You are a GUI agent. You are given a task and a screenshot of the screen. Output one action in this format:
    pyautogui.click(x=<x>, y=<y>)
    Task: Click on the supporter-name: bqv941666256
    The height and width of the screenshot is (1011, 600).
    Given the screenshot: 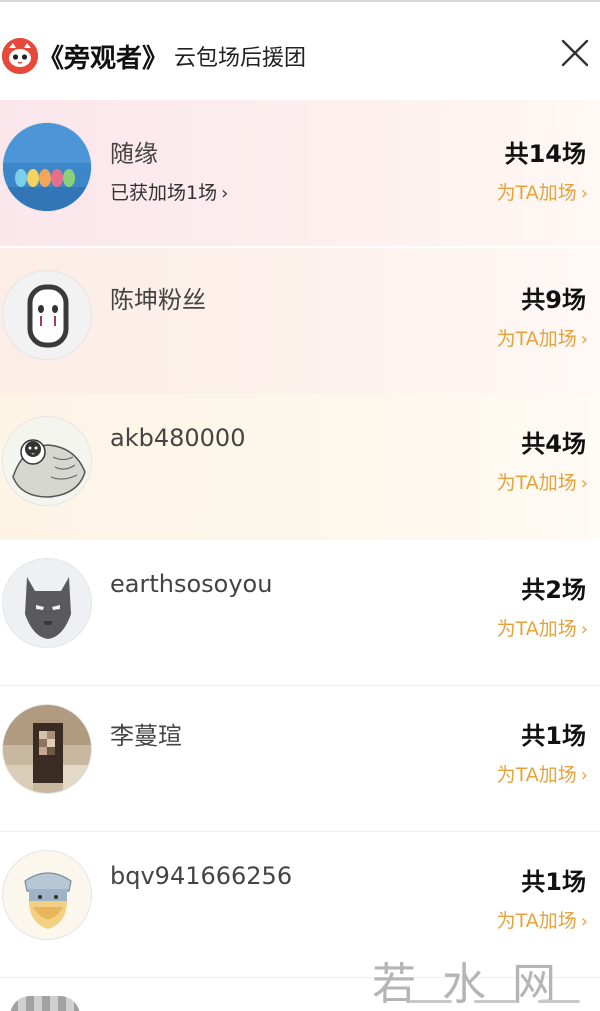 What is the action you would take?
    pyautogui.click(x=201, y=876)
    